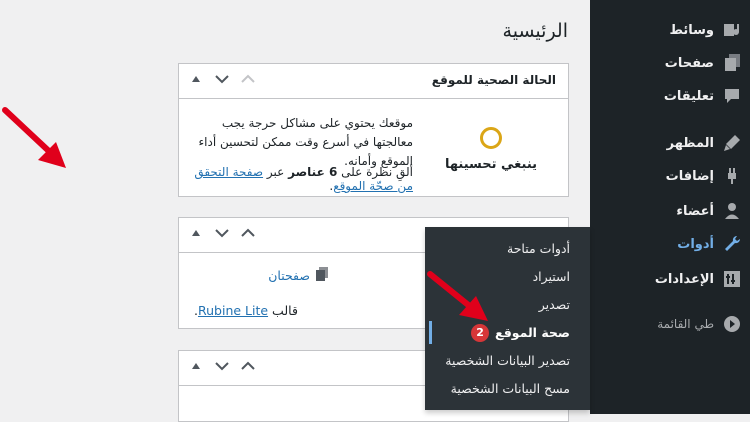 This screenshot has height=422, width=750. What do you see at coordinates (732, 96) in the screenshot?
I see `comments-icon` at bounding box center [732, 96].